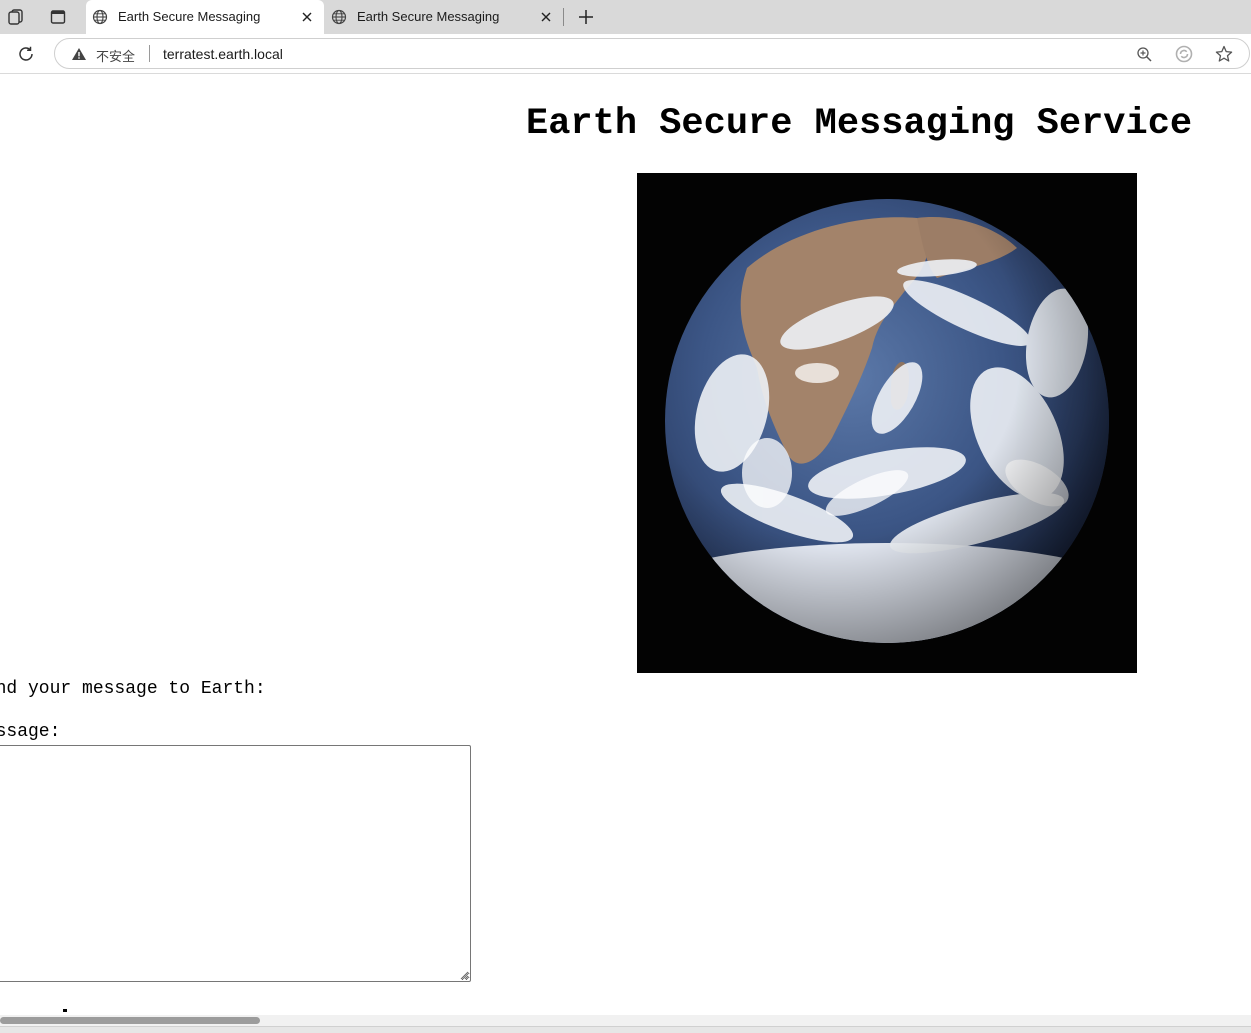 The height and width of the screenshot is (1033, 1251). Describe the element at coordinates (133, 689) in the screenshot. I see `prompt-text: Send your message to Earth:` at that location.